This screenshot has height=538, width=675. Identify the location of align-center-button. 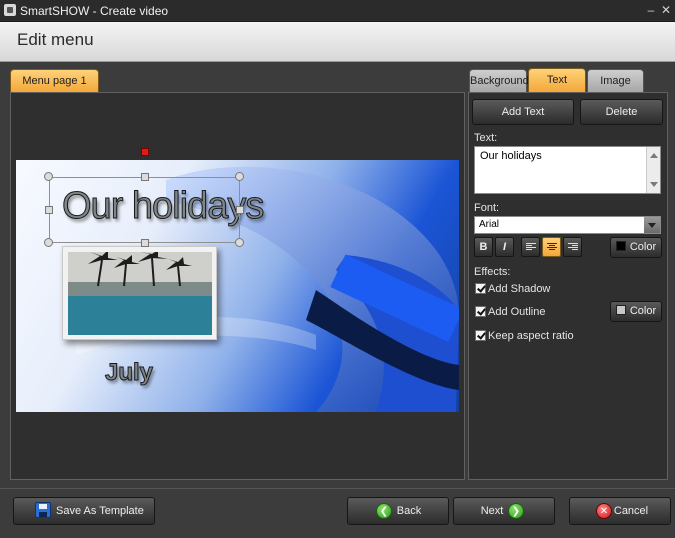
(551, 247).